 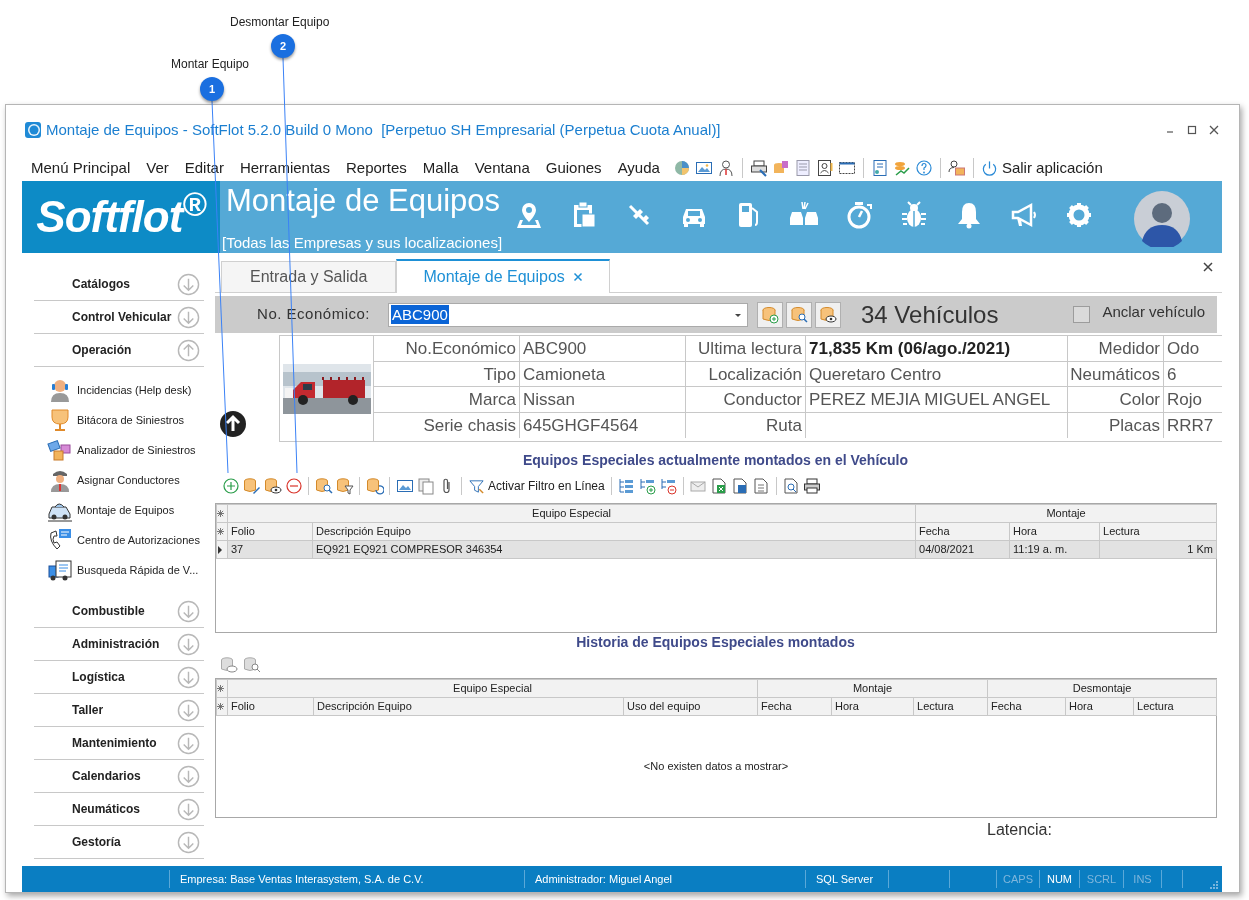 I want to click on menu-item: Menú Principal, so click(x=81, y=168).